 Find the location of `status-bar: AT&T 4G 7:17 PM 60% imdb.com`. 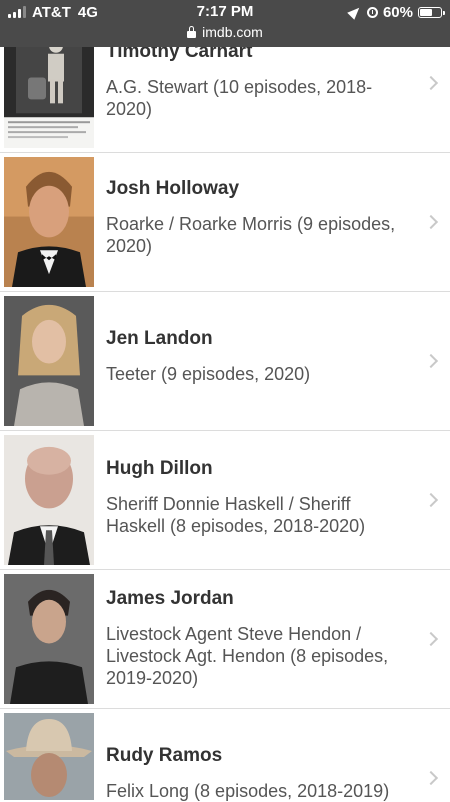

status-bar: AT&T 4G 7:17 PM 60% imdb.com is located at coordinates (225, 23).